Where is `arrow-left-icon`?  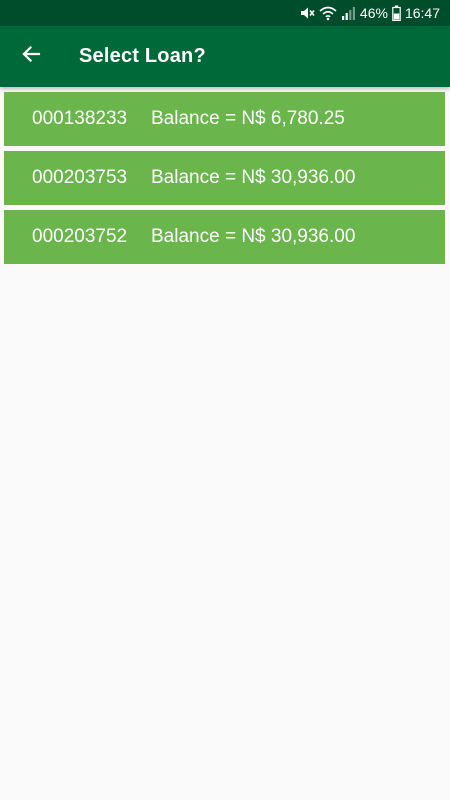
arrow-left-icon is located at coordinates (31, 56).